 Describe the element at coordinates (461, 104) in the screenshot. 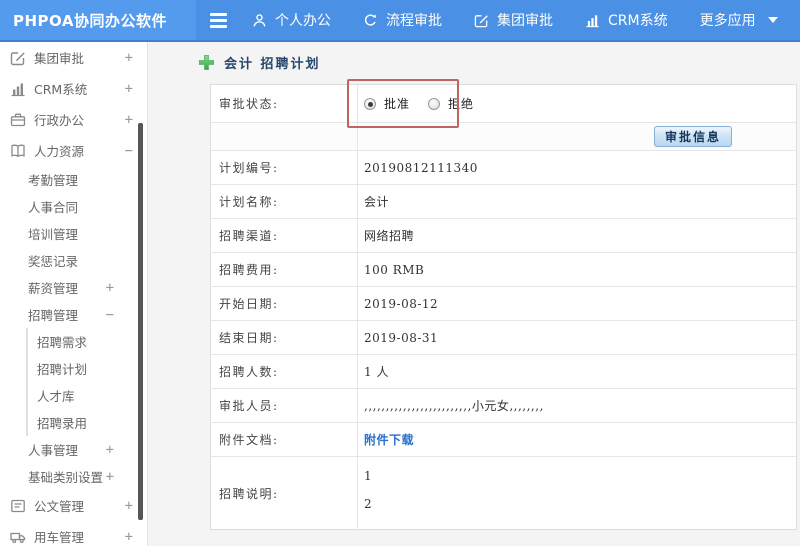

I see `radio-reject-label: 拒绝` at that location.